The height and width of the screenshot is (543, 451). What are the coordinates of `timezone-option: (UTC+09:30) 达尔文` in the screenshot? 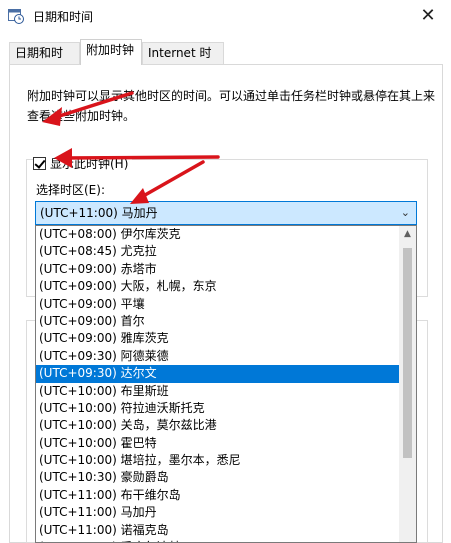 It's located at (218, 374).